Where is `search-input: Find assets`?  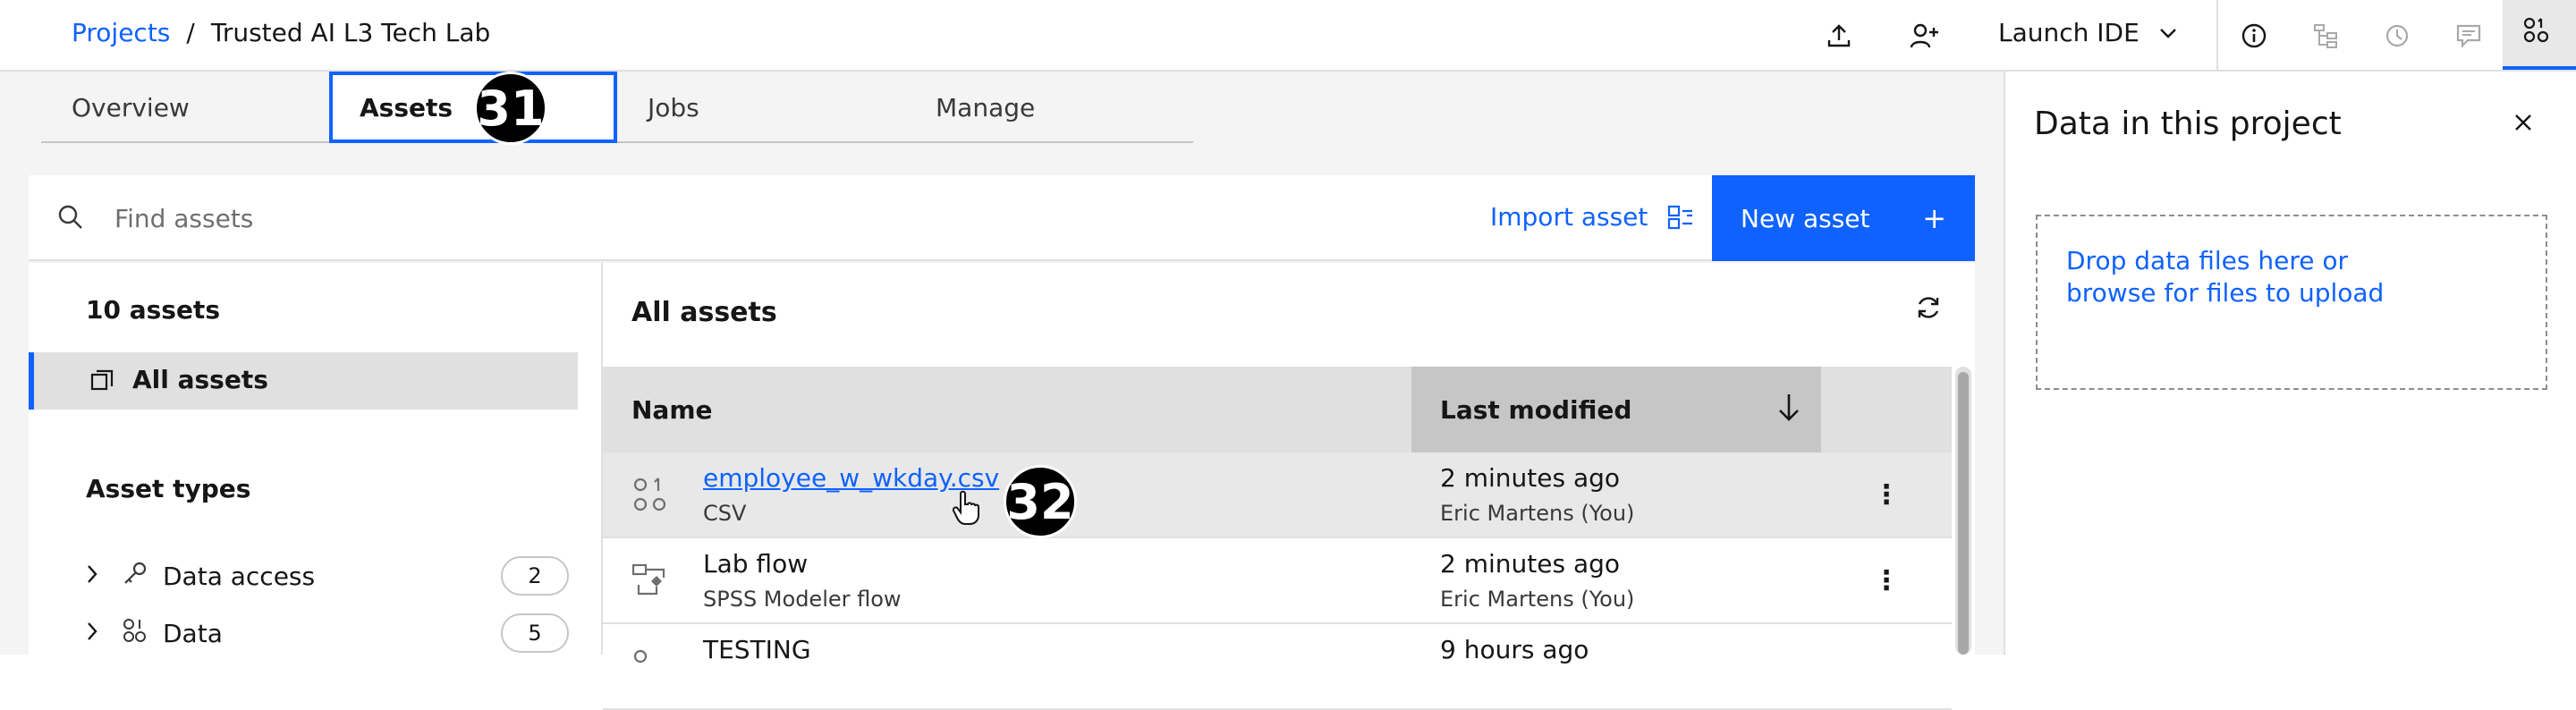 search-input: Find assets is located at coordinates (183, 219).